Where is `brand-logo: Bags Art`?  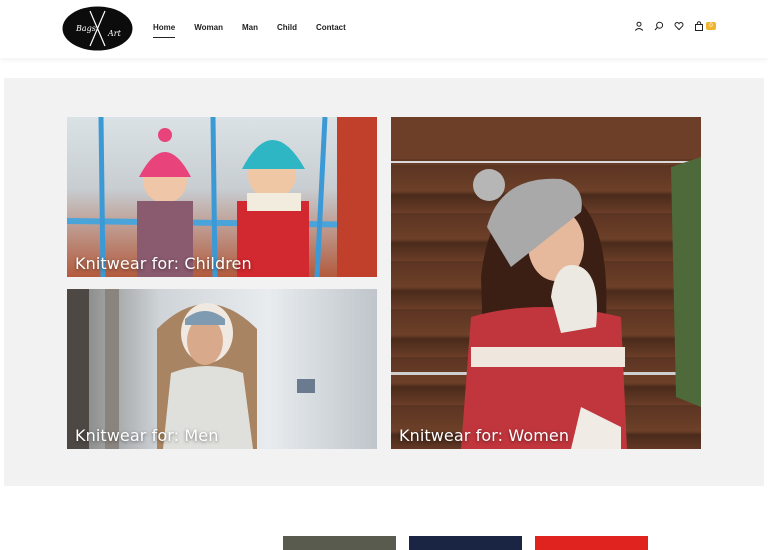
brand-logo: Bags Art is located at coordinates (97, 28).